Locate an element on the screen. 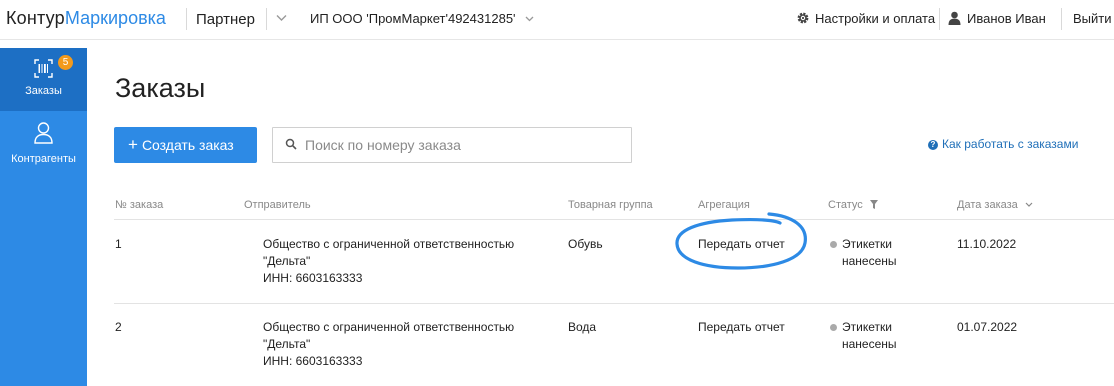  column-header-number: № заказа is located at coordinates (139, 205).